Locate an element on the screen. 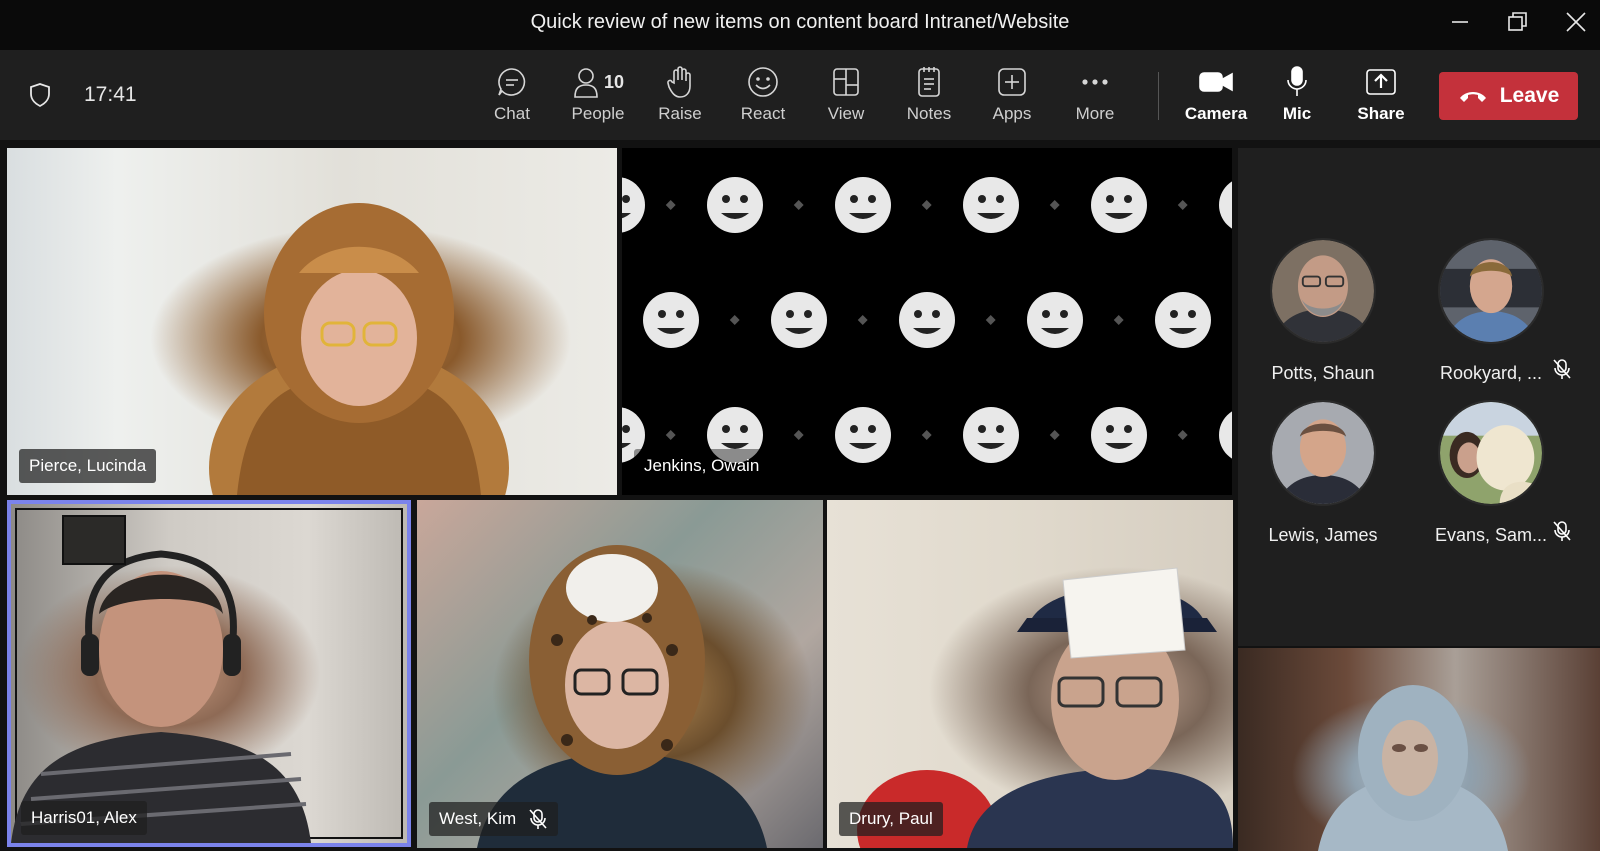  toolbar-divider is located at coordinates (1158, 96).